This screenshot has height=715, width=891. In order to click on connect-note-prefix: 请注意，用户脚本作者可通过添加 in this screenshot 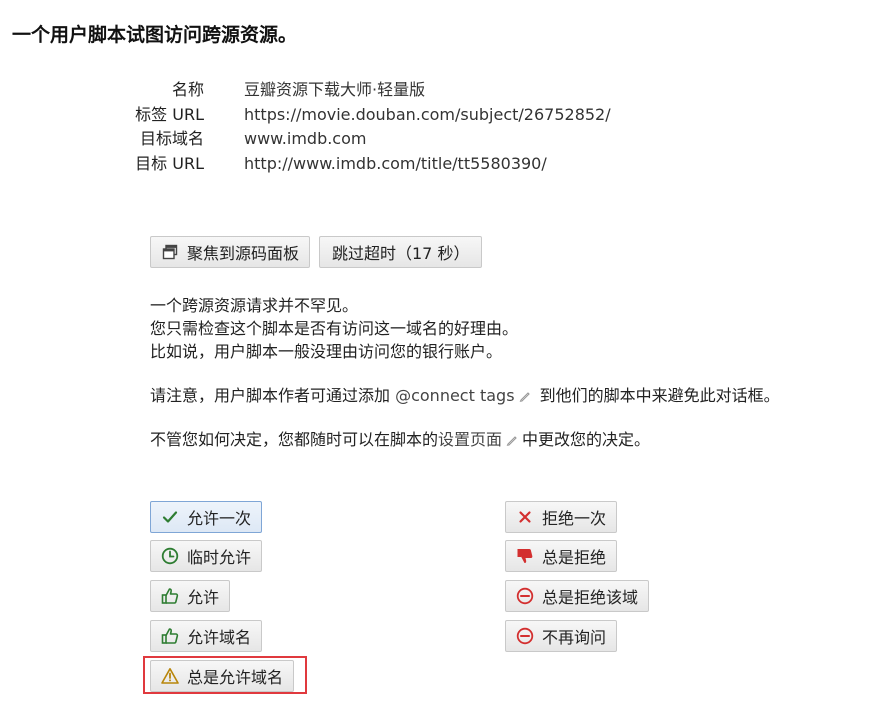, I will do `click(273, 395)`.